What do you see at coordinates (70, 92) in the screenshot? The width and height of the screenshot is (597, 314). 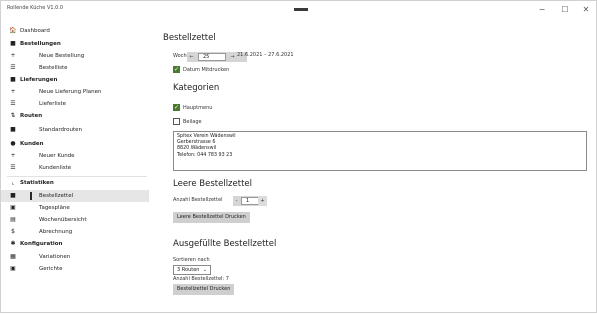 I see `sidebar-item-label: Neue Lieferung Planen` at bounding box center [70, 92].